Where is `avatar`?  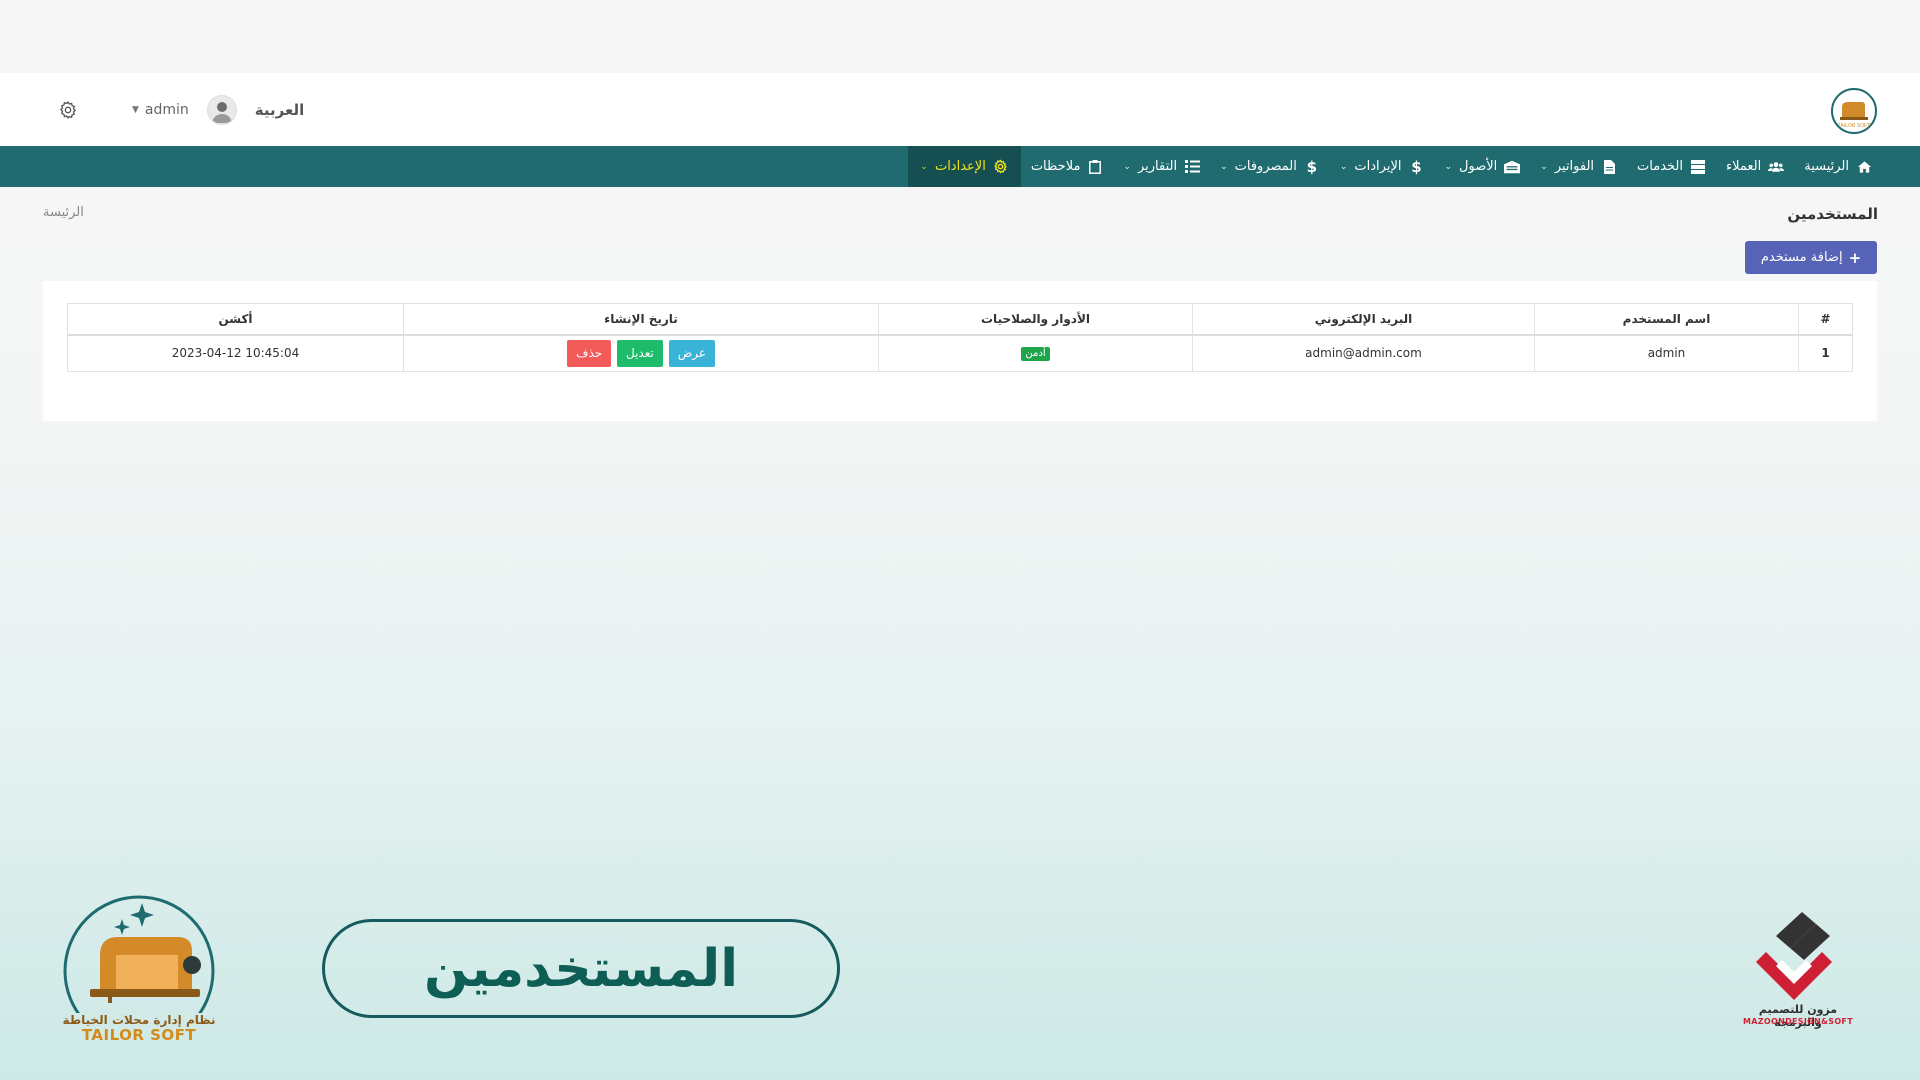
avatar is located at coordinates (221, 109).